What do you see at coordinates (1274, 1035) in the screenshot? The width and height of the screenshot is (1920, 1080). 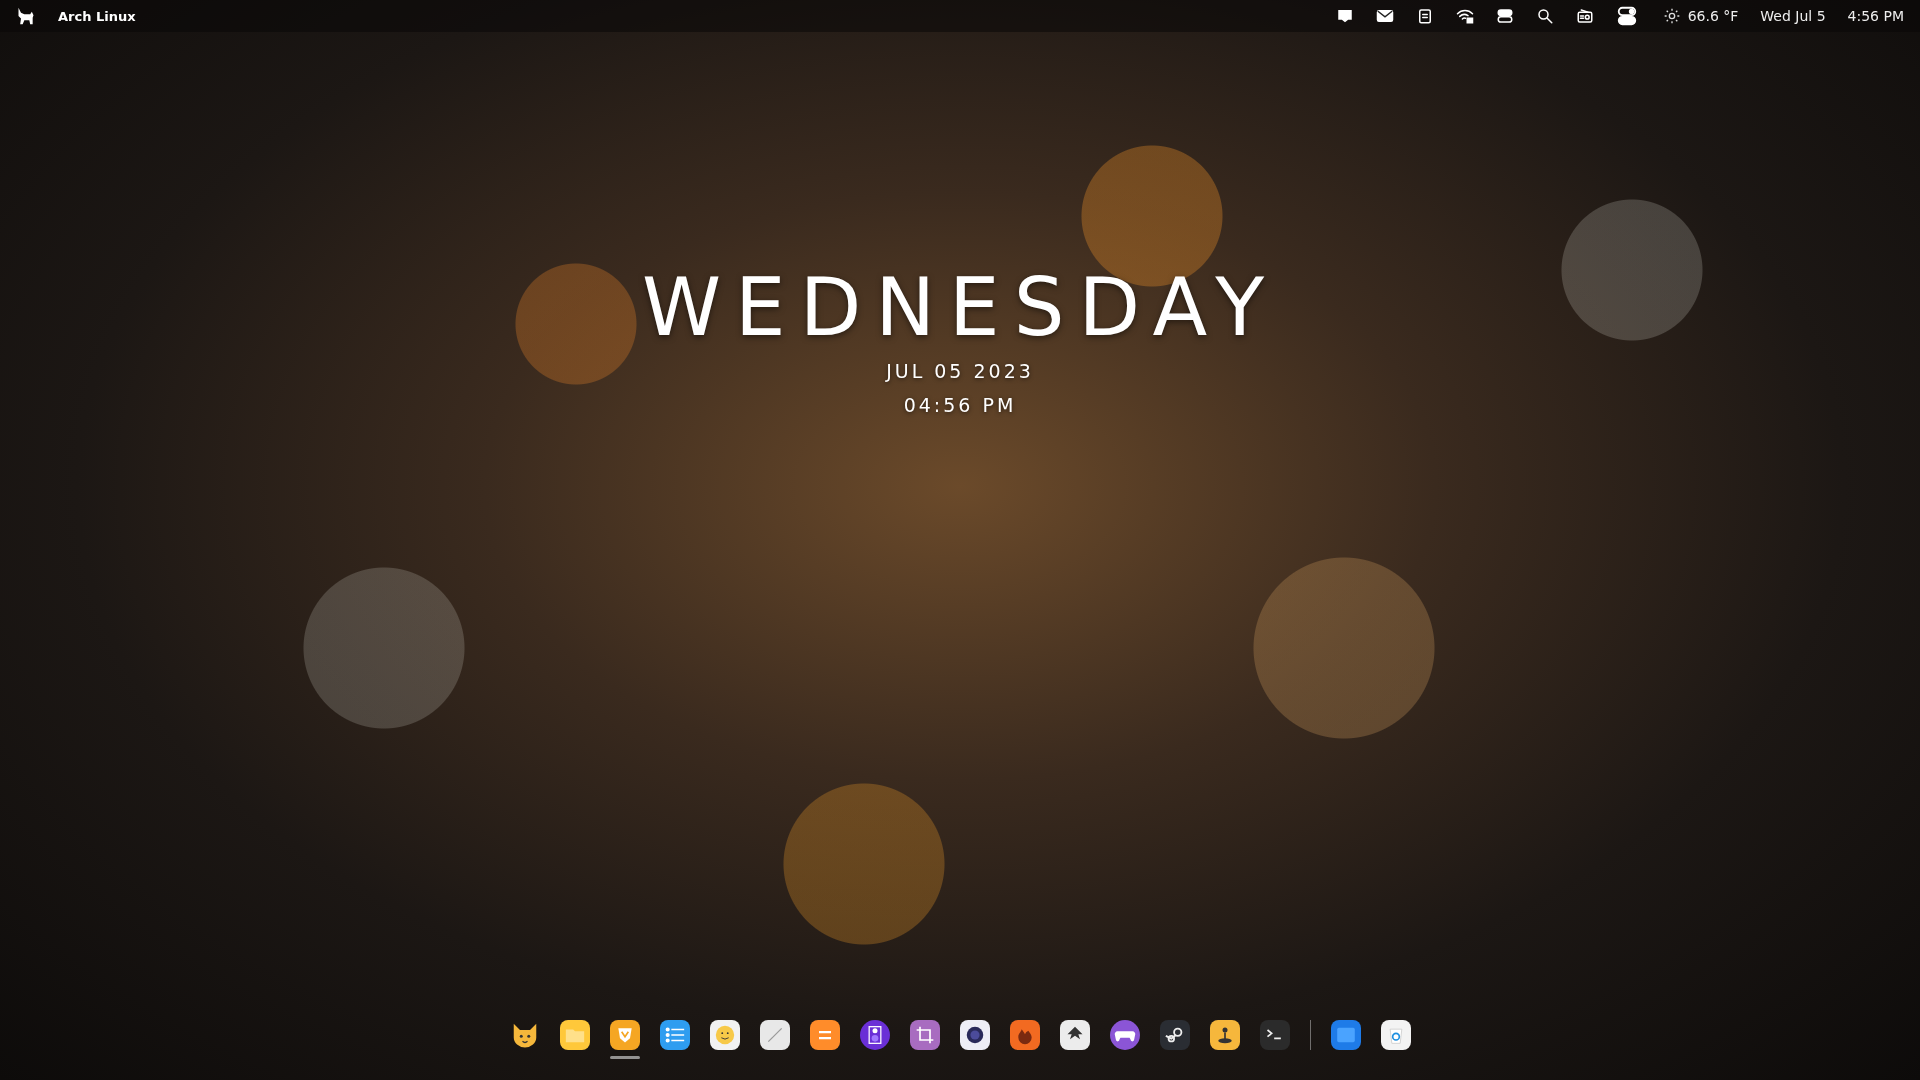 I see `terminal-icon` at bounding box center [1274, 1035].